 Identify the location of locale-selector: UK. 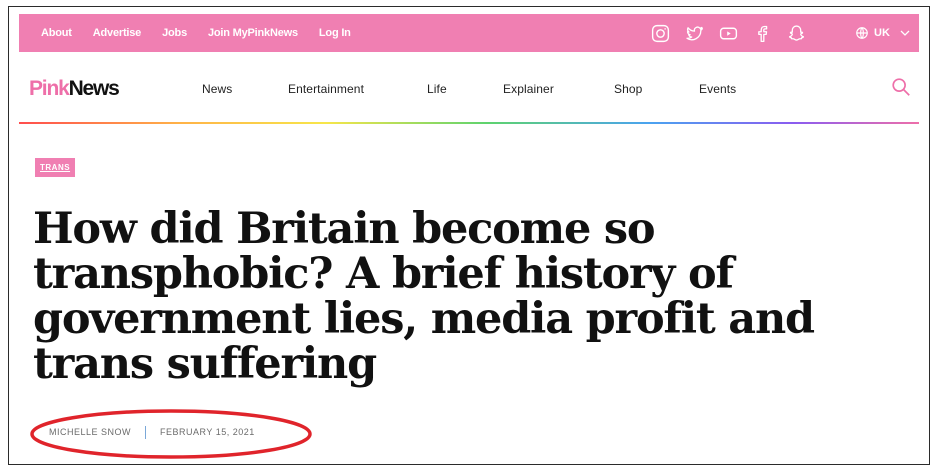
(883, 33).